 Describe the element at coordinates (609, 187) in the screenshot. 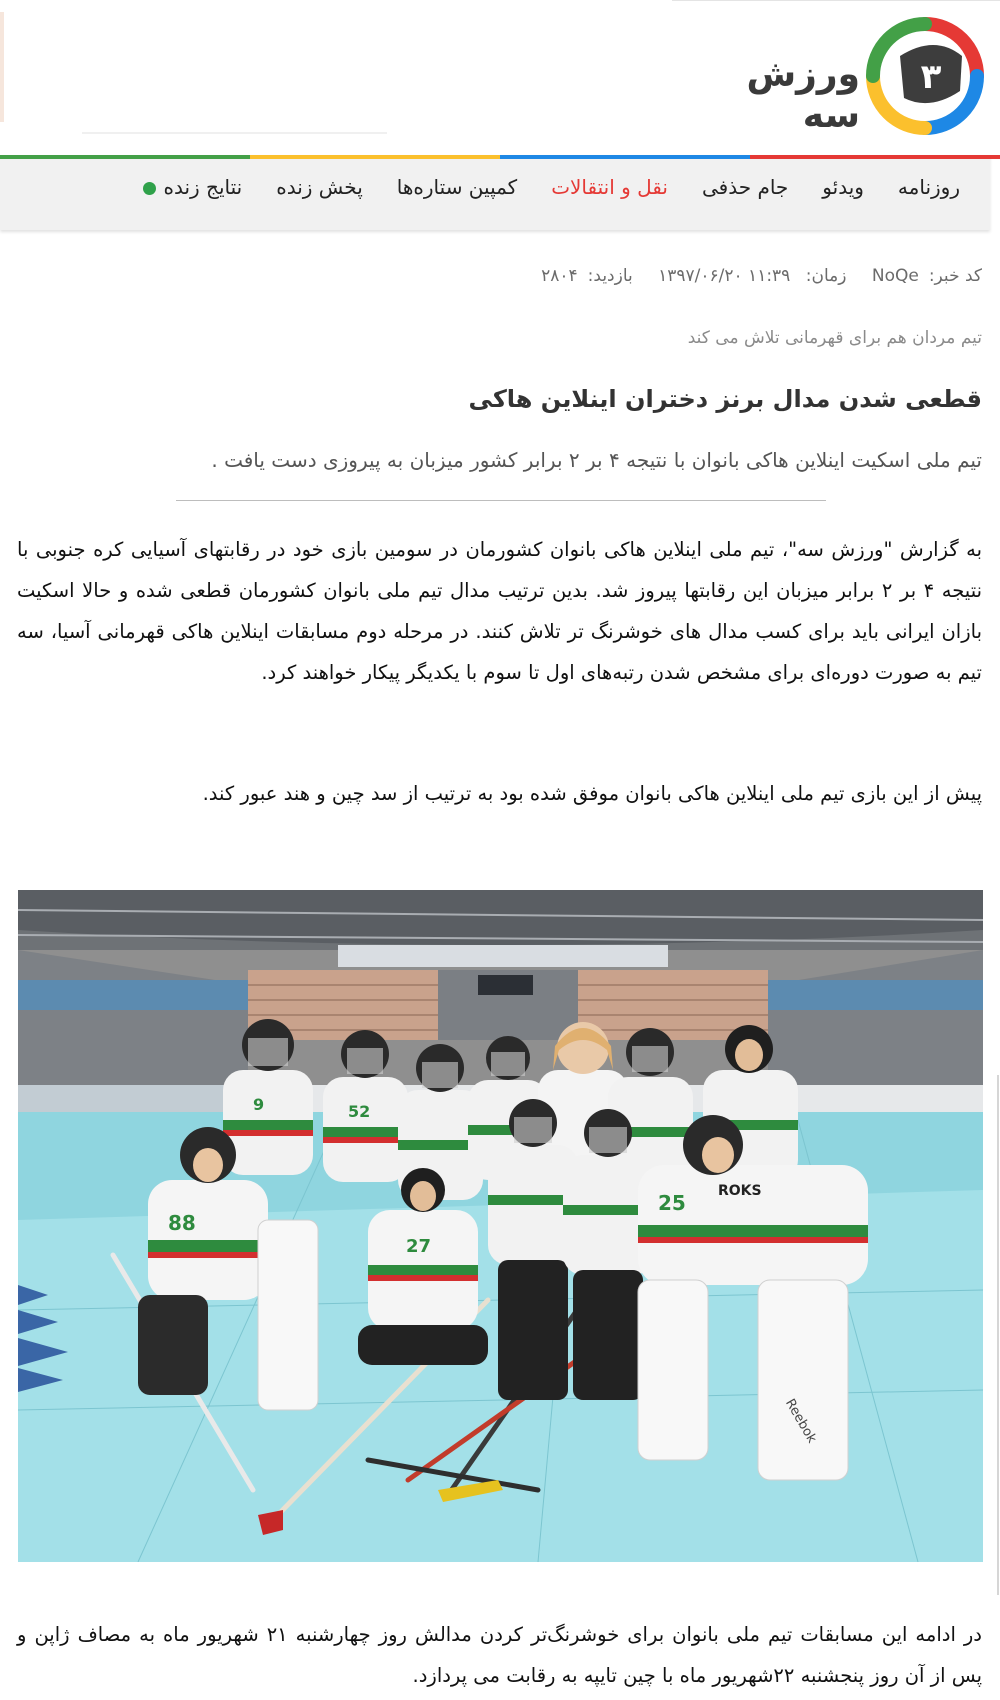

I see `nav-item-transfers: نقل و انتقالات` at that location.